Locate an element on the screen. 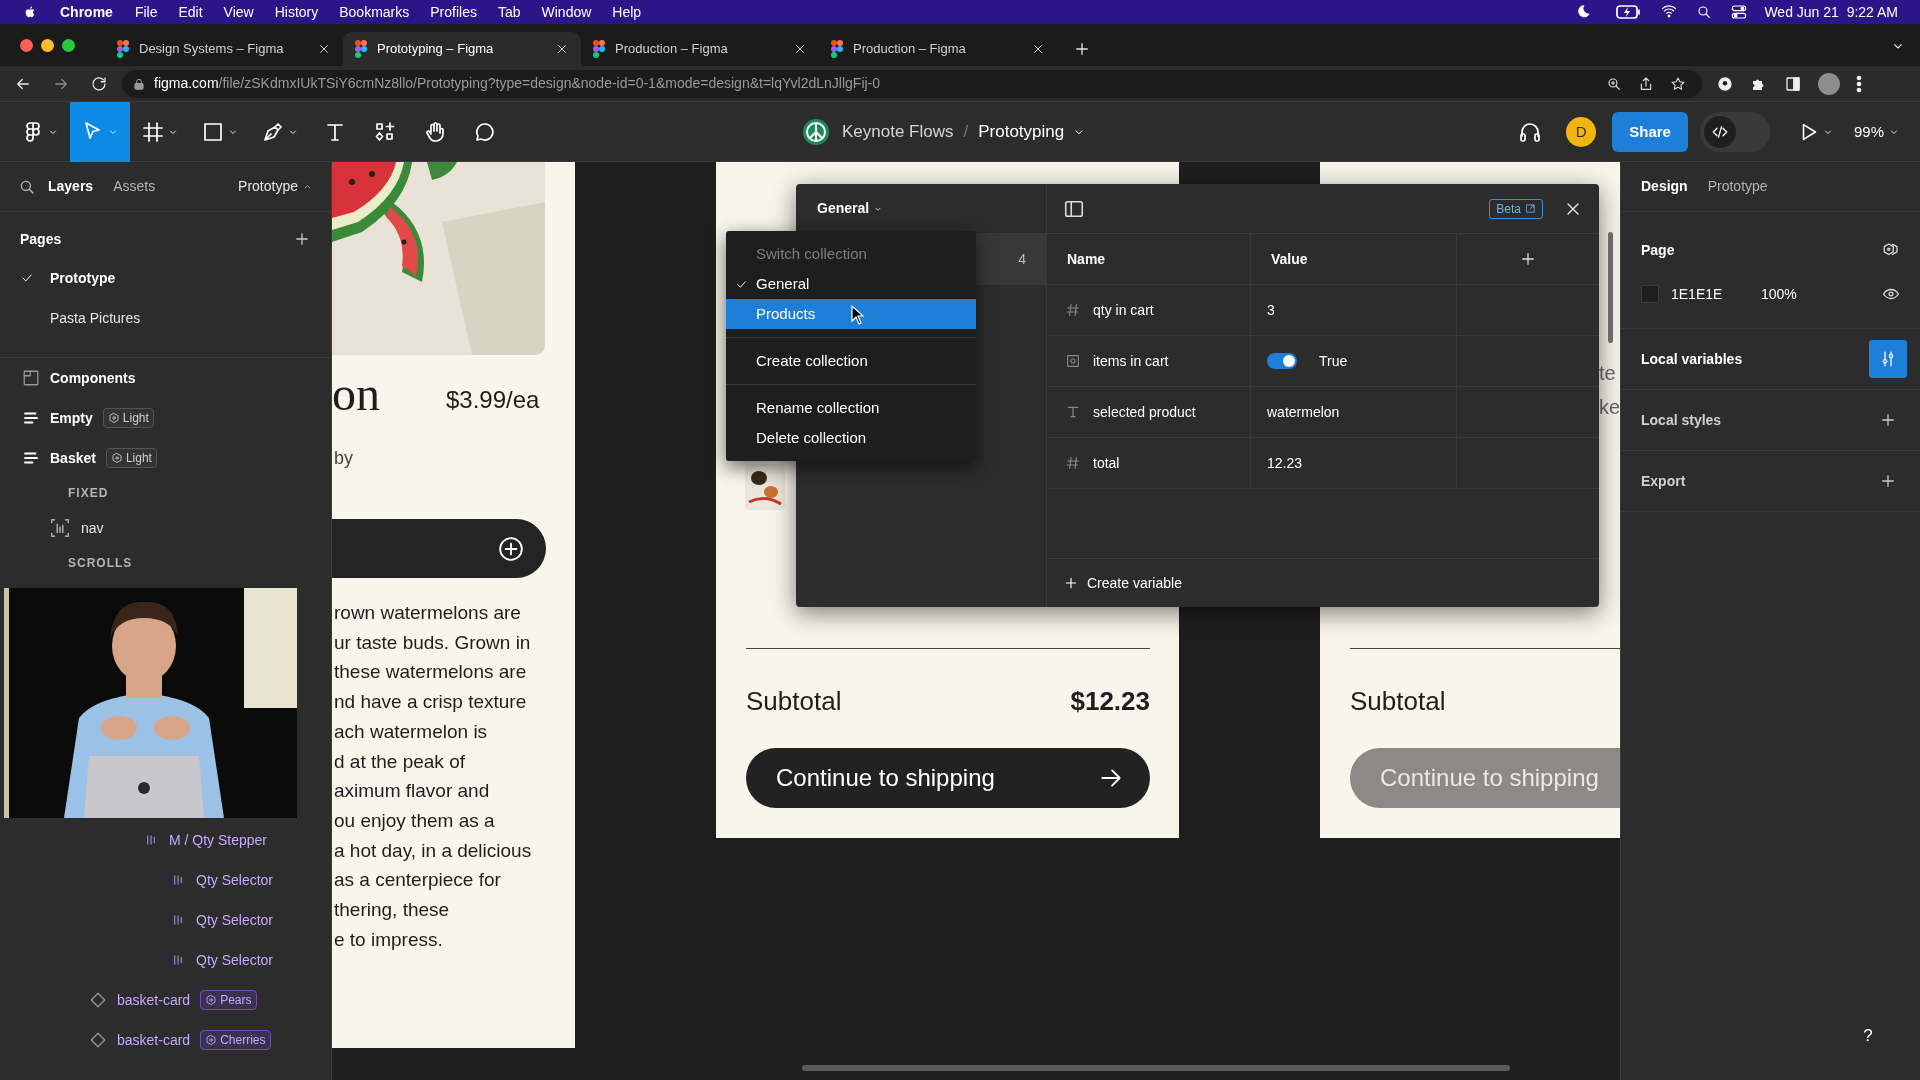  description-line: thering, these is located at coordinates (392, 910).